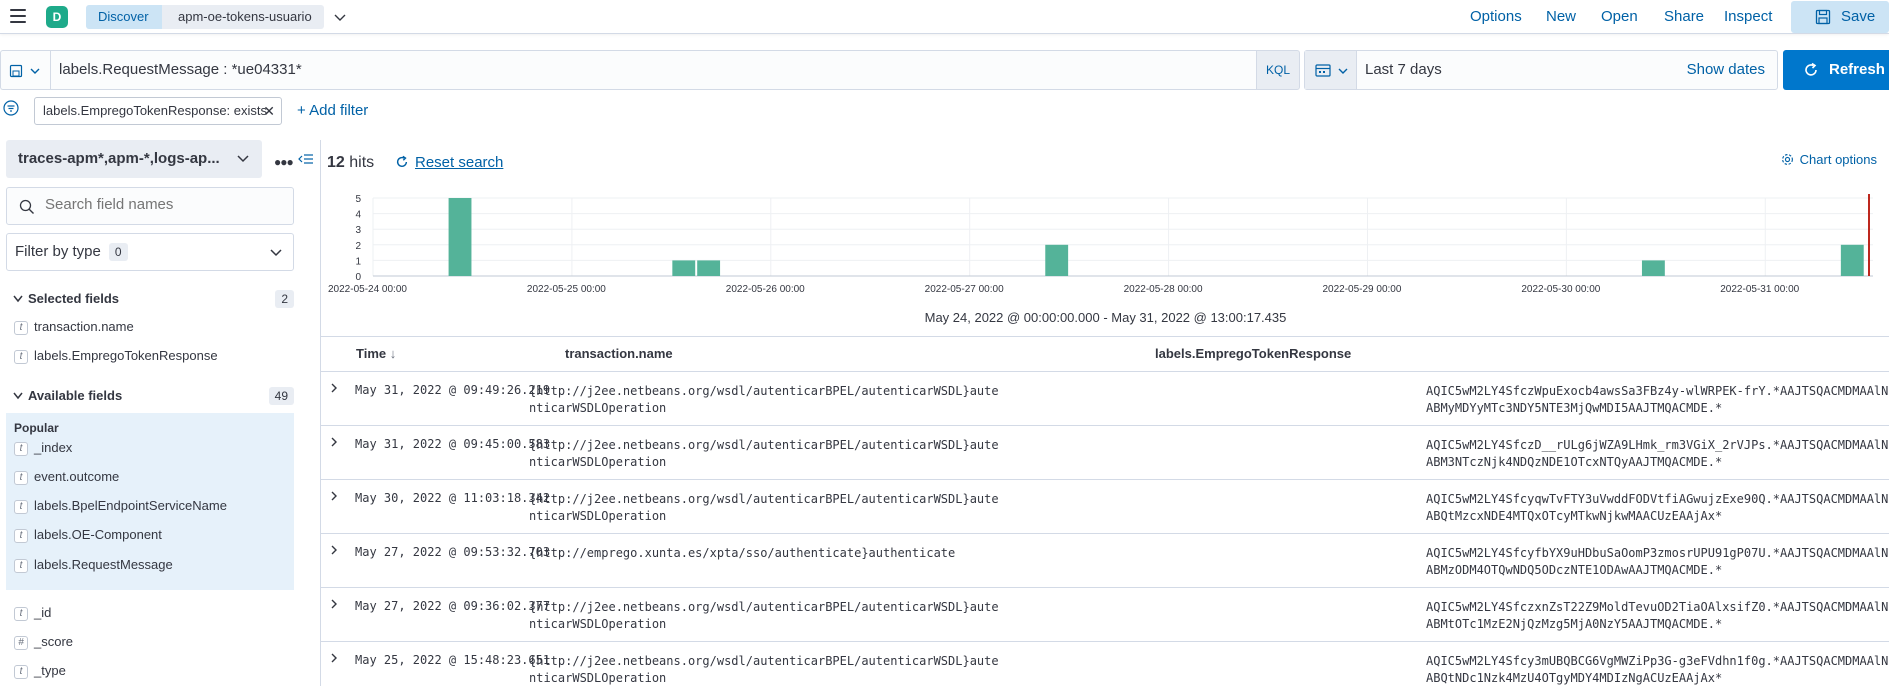 The width and height of the screenshot is (1889, 686). What do you see at coordinates (453, 552) in the screenshot?
I see `cell-time: May 27, 2022 @ 09:53:32.703` at bounding box center [453, 552].